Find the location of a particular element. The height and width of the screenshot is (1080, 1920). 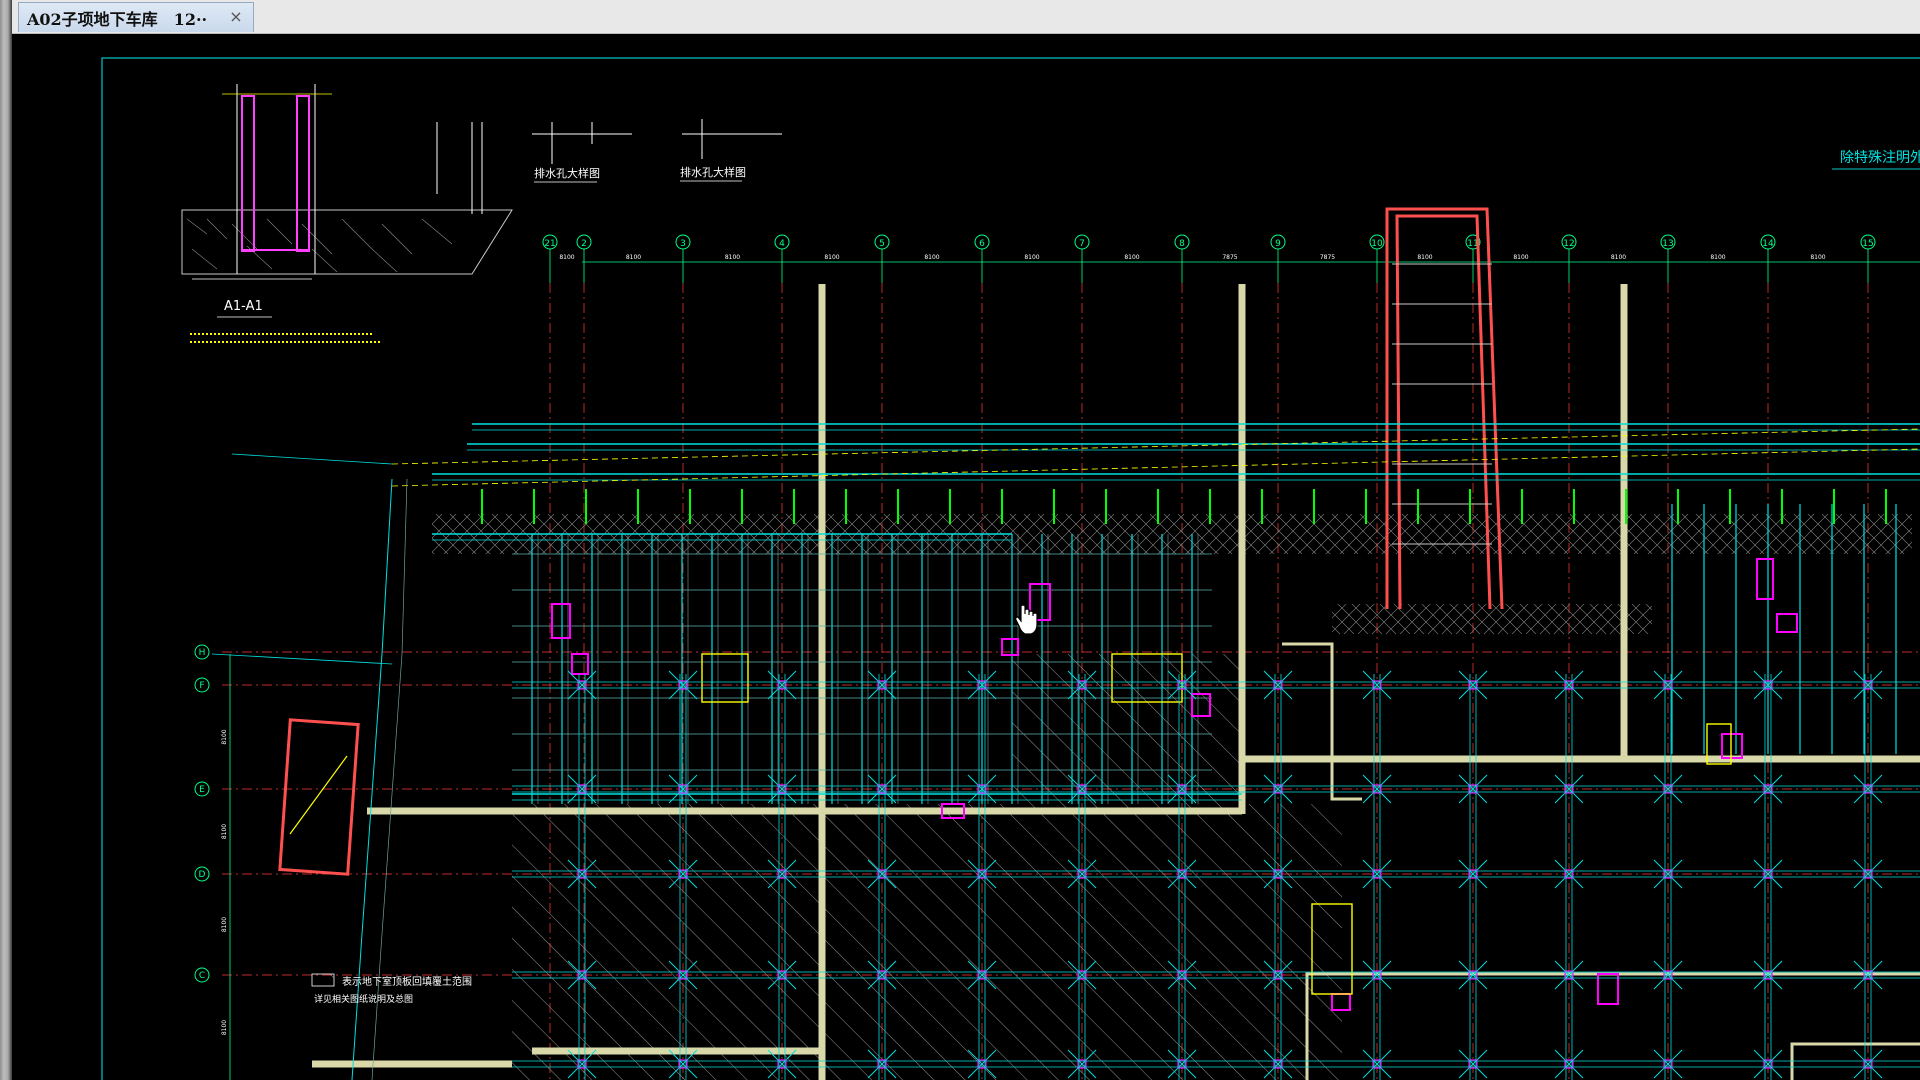

document-tab: A02子项地下车库 12·· × is located at coordinates (136, 17).